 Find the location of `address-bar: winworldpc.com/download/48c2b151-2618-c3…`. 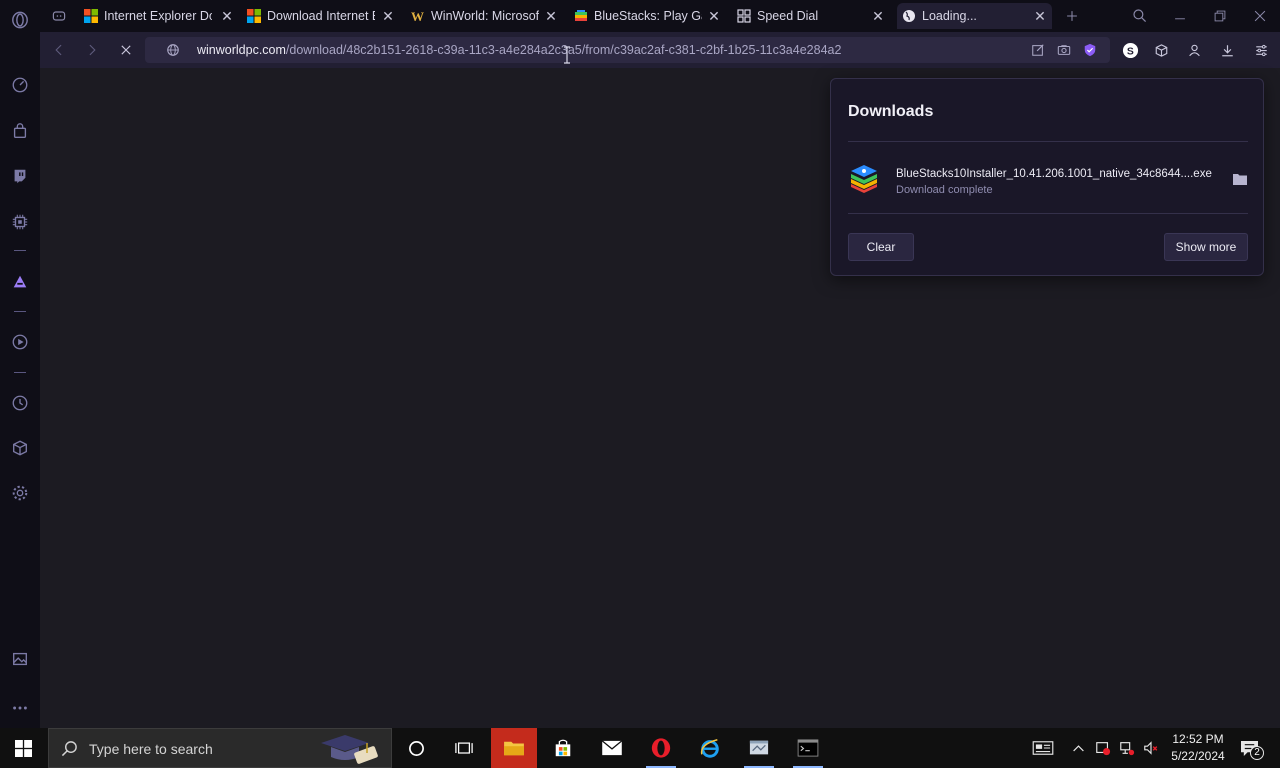

address-bar: winworldpc.com/download/48c2b151-2618-c3… is located at coordinates (627, 50).